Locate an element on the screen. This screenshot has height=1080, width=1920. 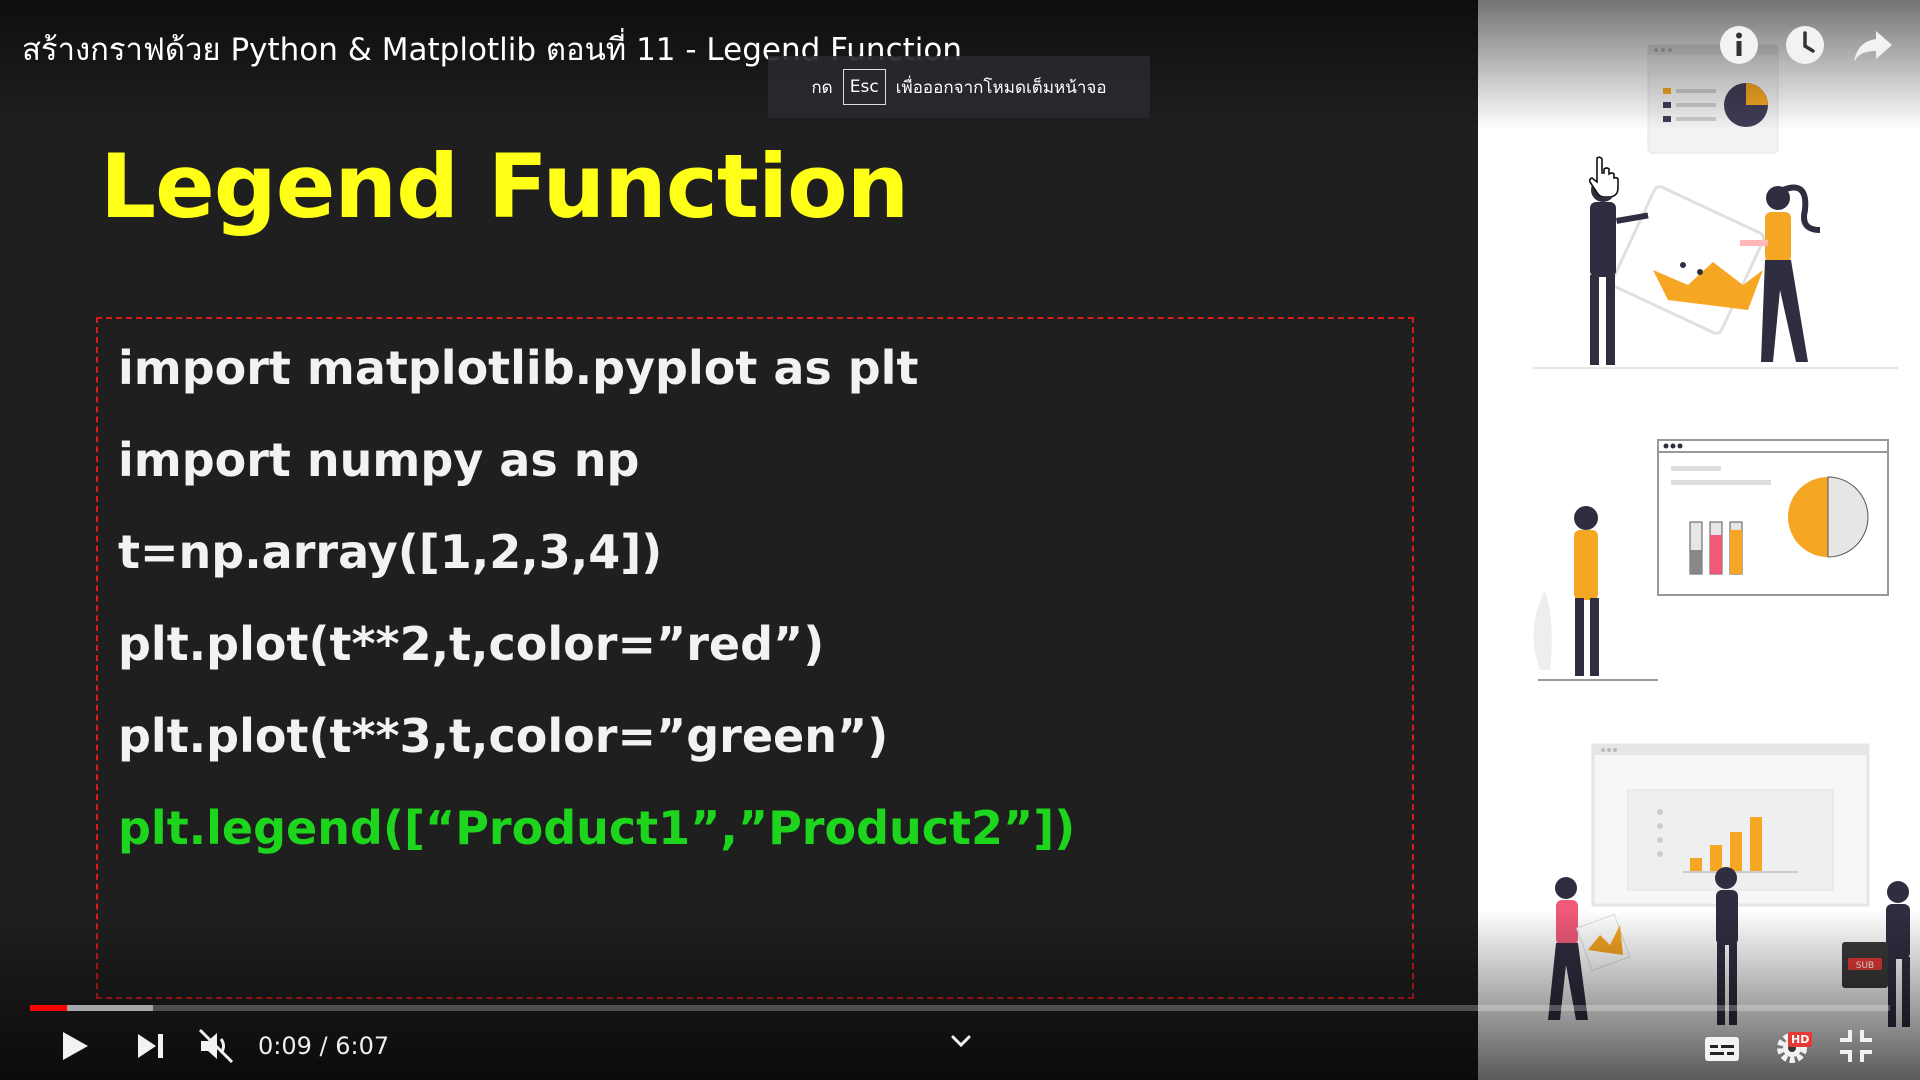
watch-later-icon is located at coordinates (1805, 45).